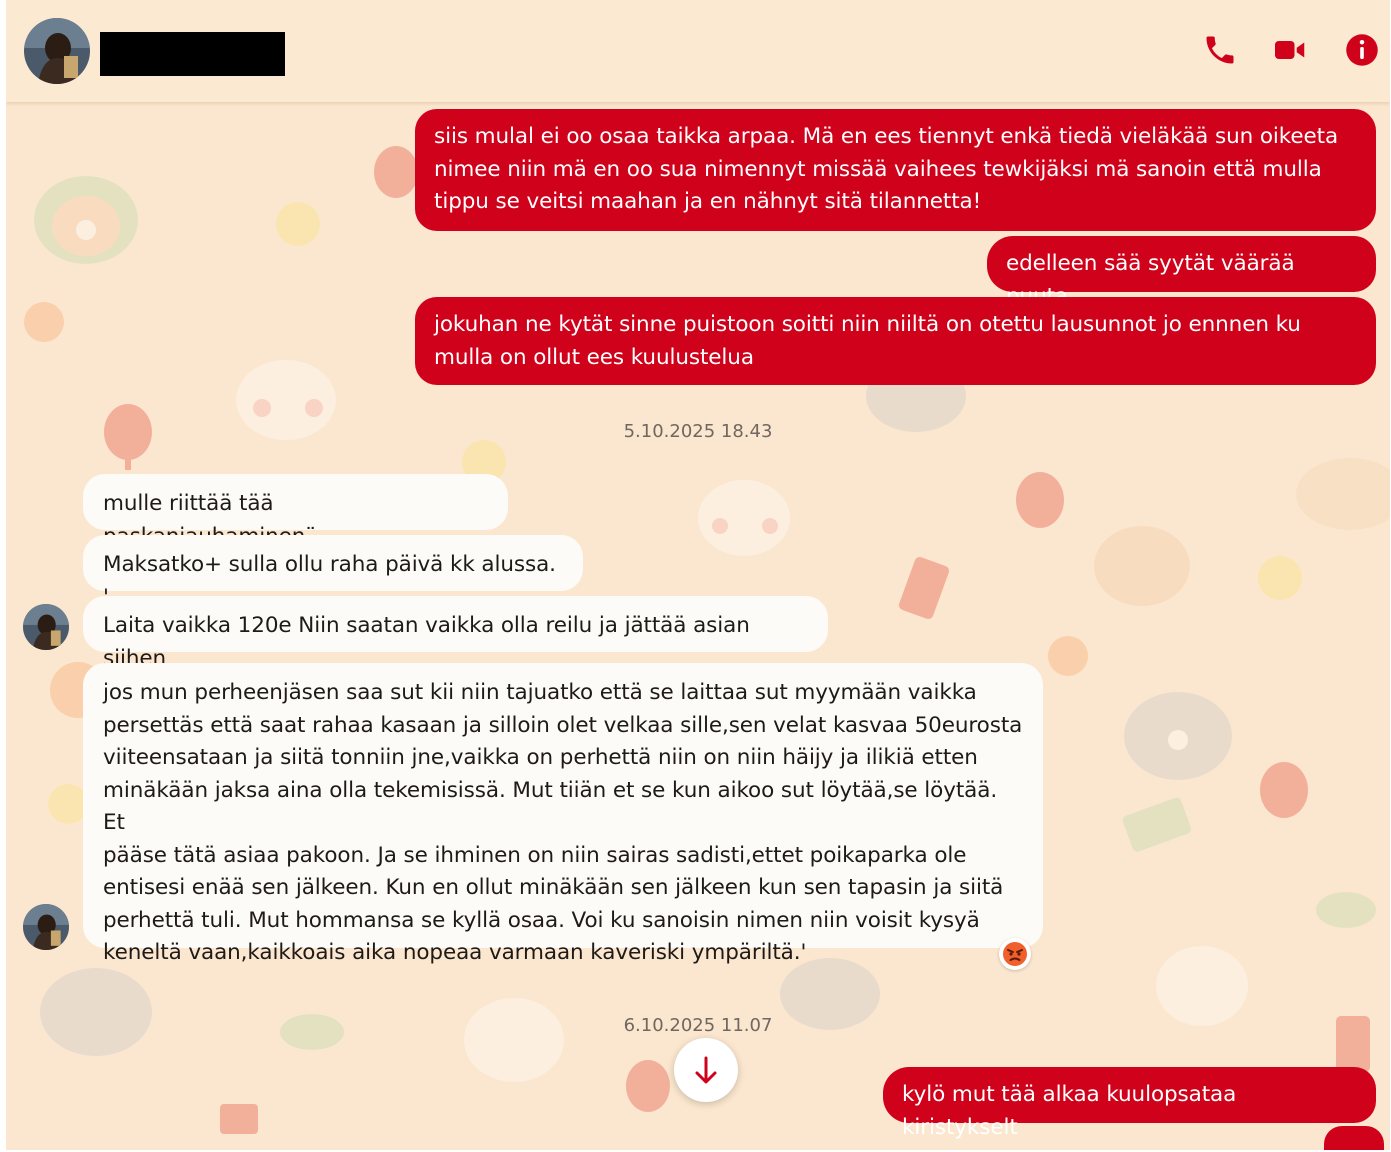 Image resolution: width=1391 pixels, height=1152 pixels. Describe the element at coordinates (192, 54) in the screenshot. I see `contact-name-redacted` at that location.